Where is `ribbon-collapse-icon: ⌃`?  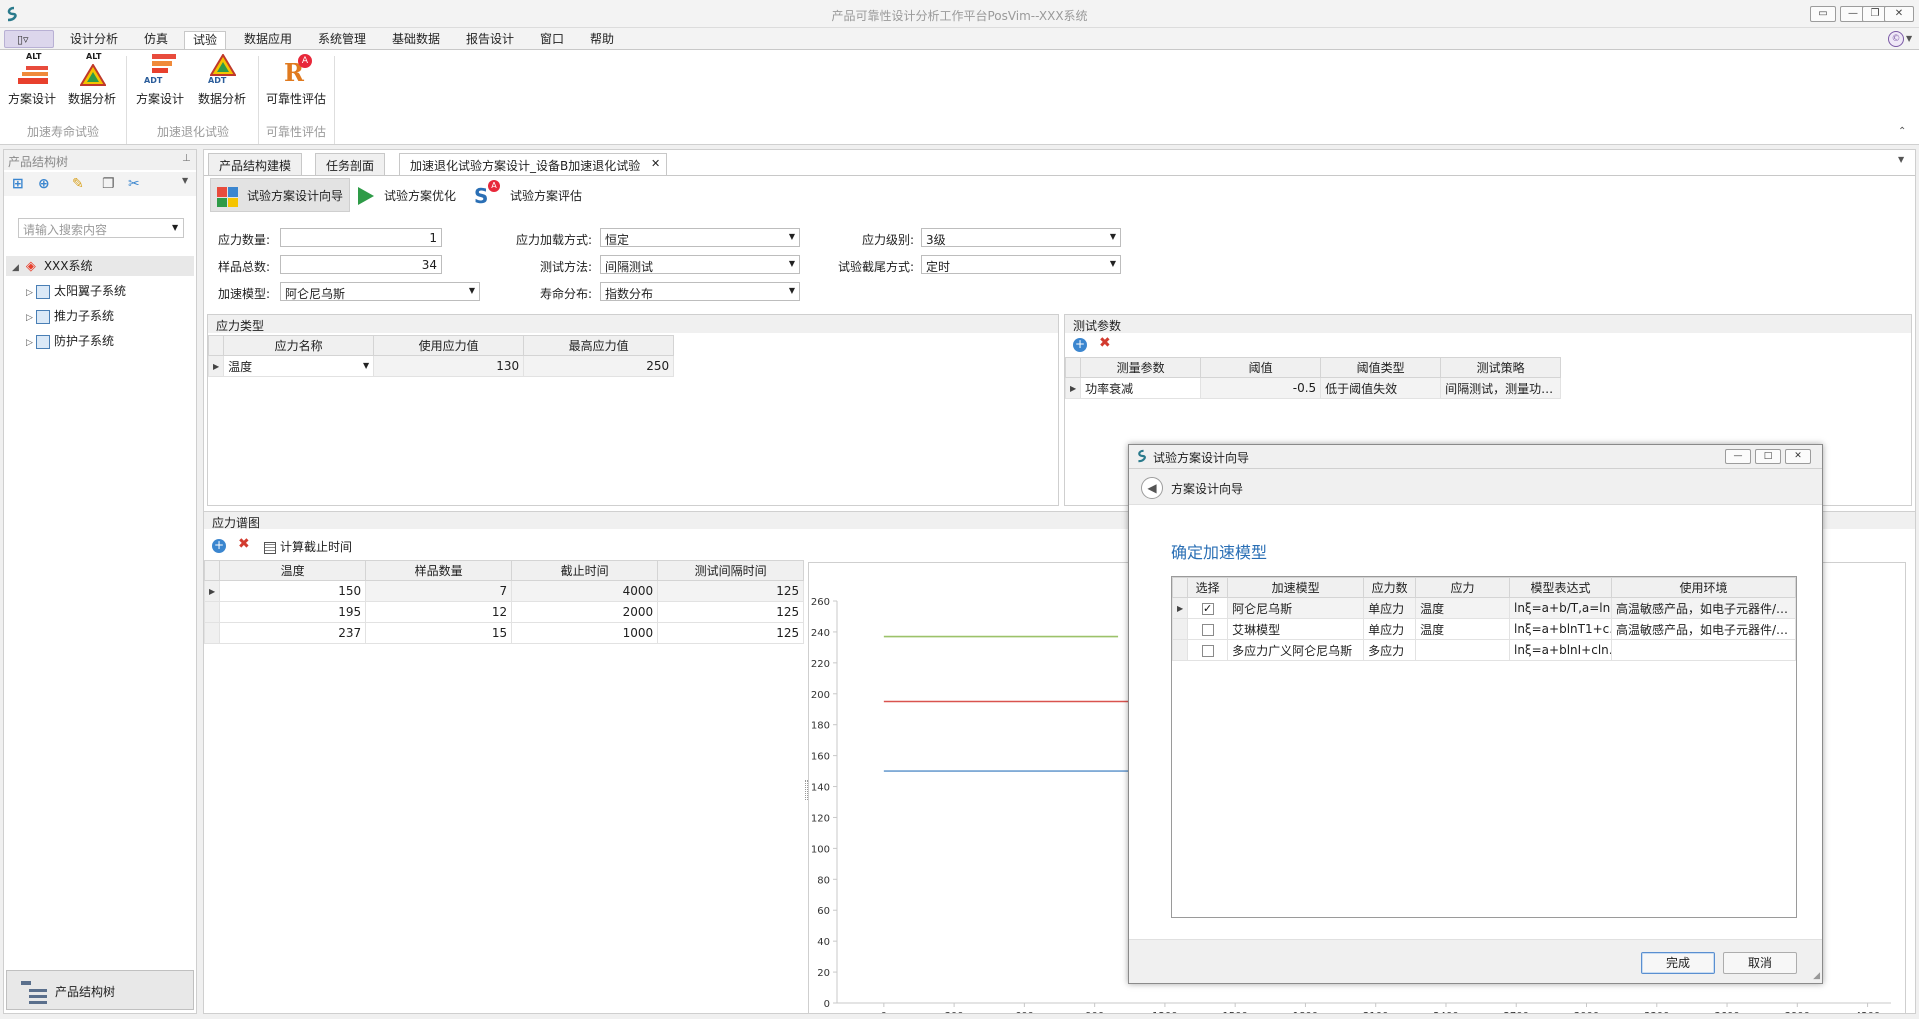
ribbon-collapse-icon: ⌃ is located at coordinates (1902, 131).